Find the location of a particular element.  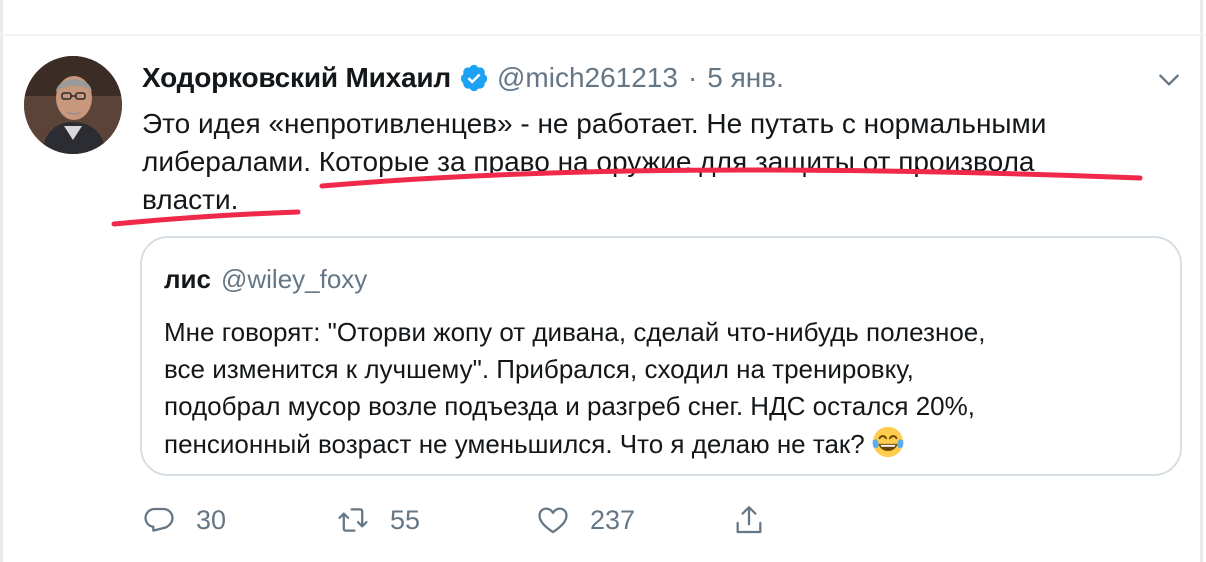

author-name: Ходорковский Михаил is located at coordinates (296, 78).